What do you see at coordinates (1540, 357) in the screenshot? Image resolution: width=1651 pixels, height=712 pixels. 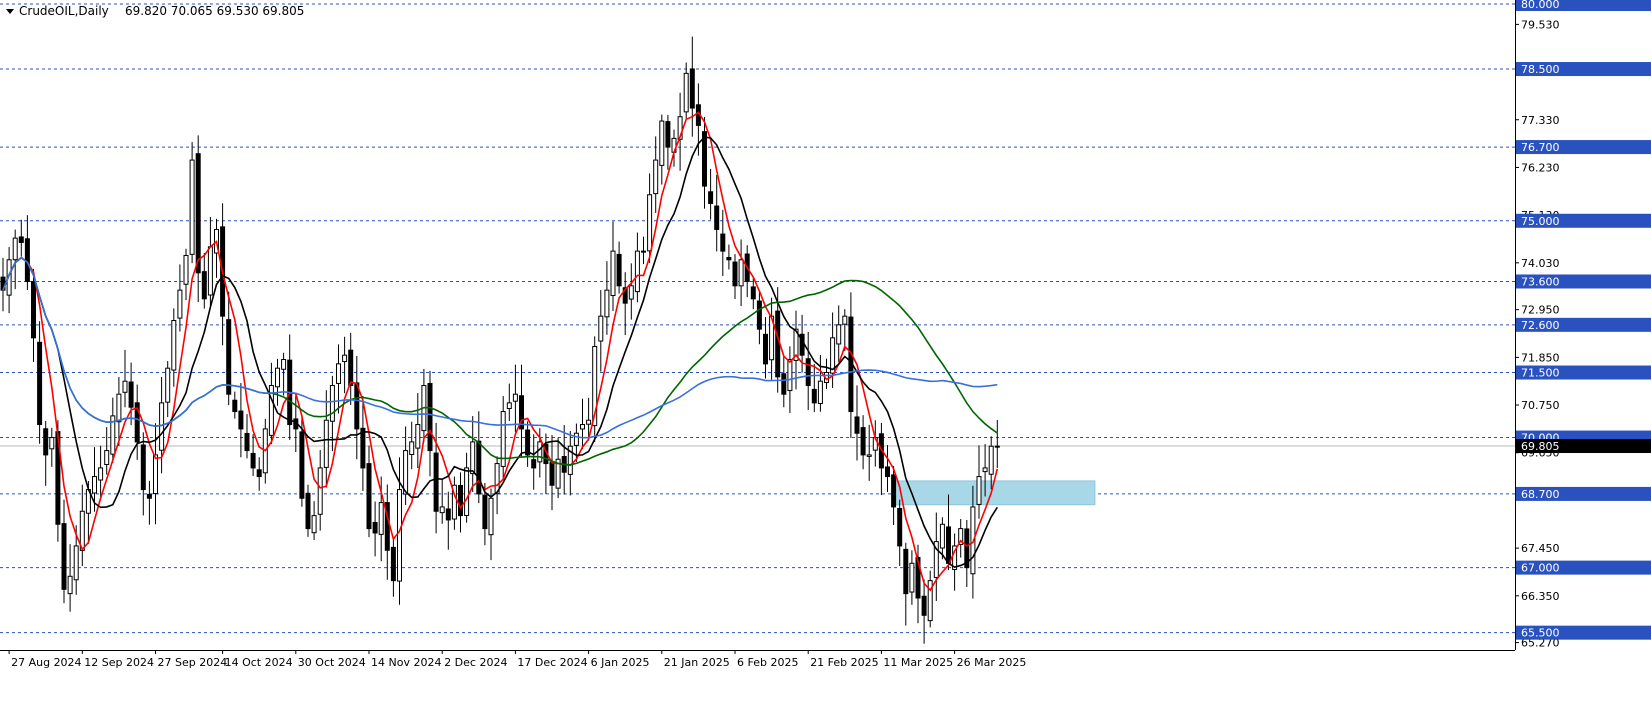 I see `price-tick-label: 71.850` at bounding box center [1540, 357].